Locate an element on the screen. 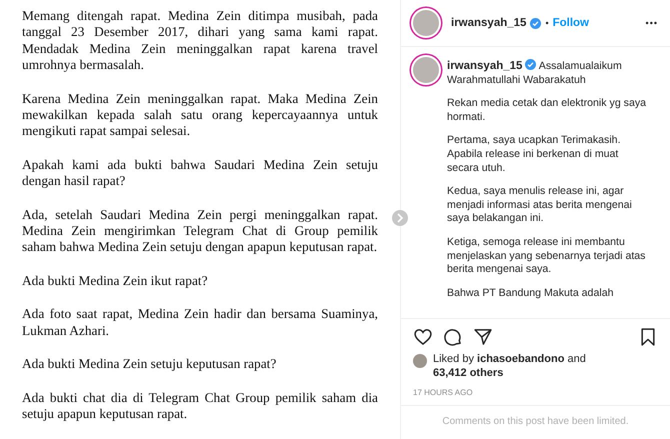 The image size is (670, 439). caption-text: Pertama, saya ucapkan Terimakasih. Apabila release ini berkenan di muat secara utuh. is located at coordinates (534, 155).